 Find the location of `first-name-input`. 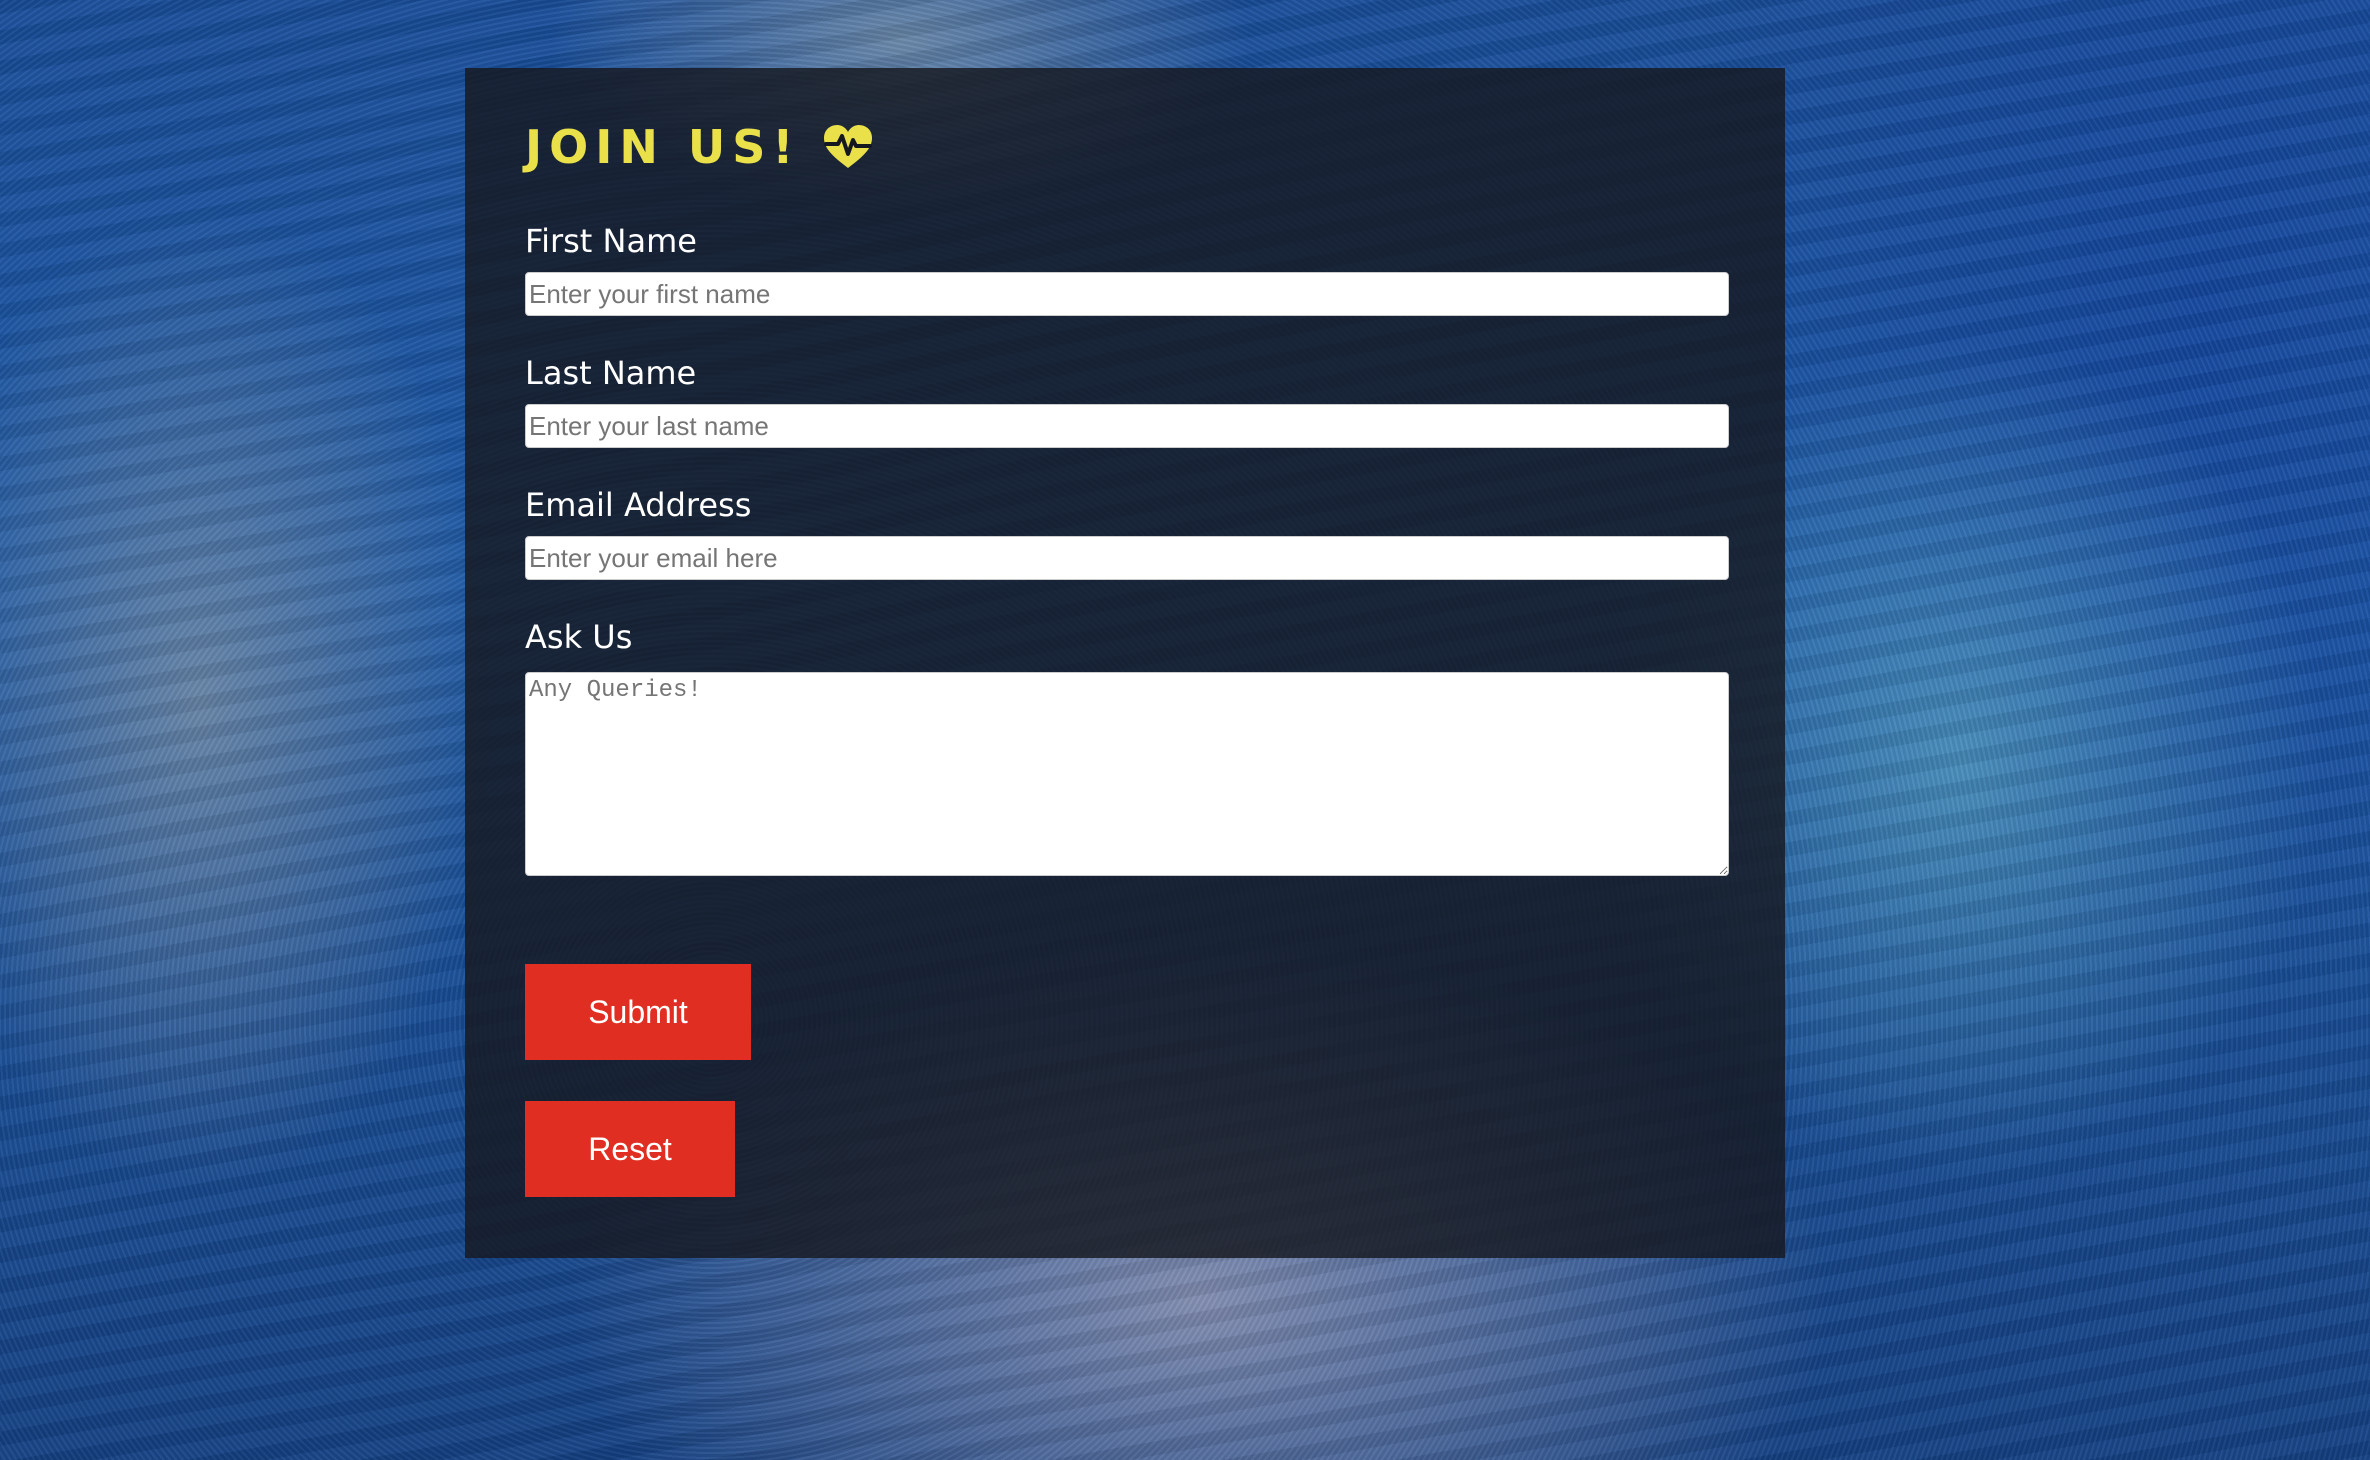

first-name-input is located at coordinates (1127, 294).